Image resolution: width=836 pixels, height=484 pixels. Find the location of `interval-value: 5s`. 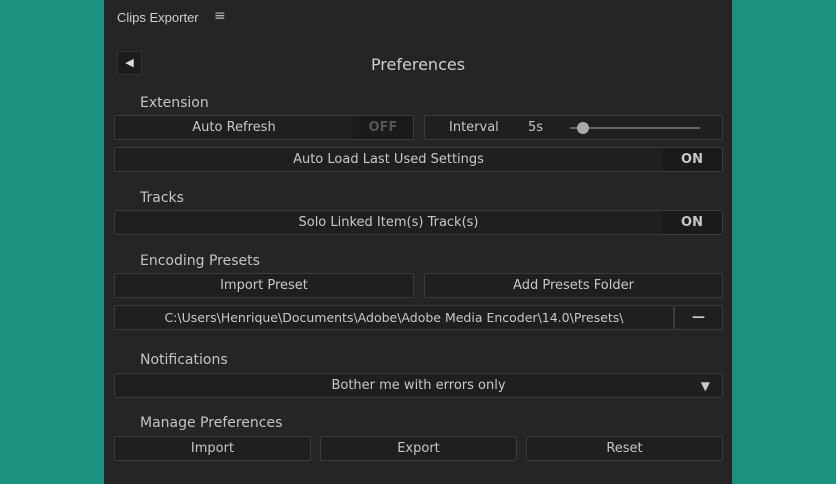

interval-value: 5s is located at coordinates (536, 127).